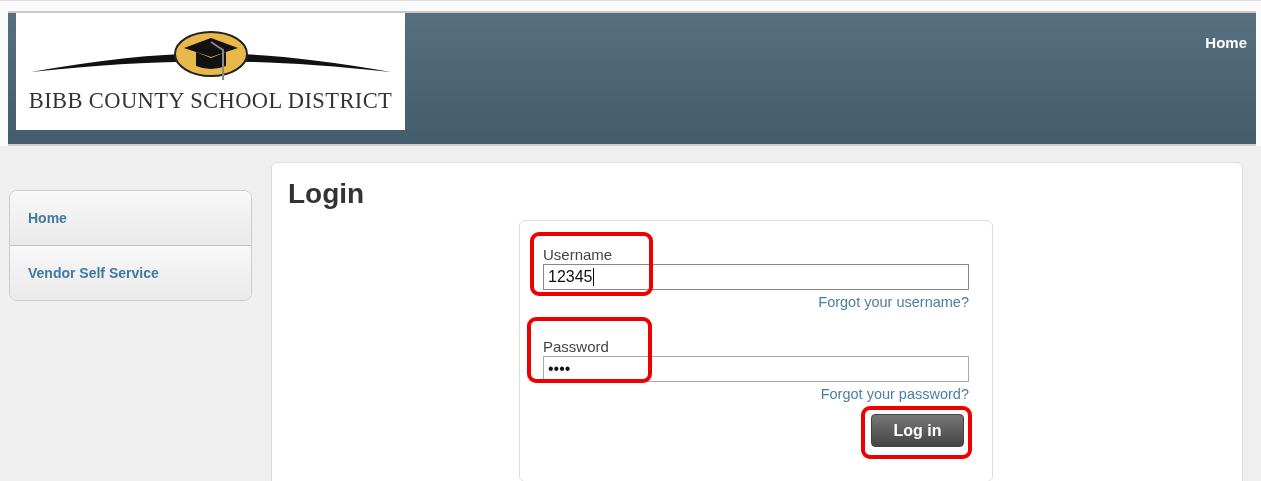  I want to click on sidebar-item: Vendor Self Service, so click(130, 272).